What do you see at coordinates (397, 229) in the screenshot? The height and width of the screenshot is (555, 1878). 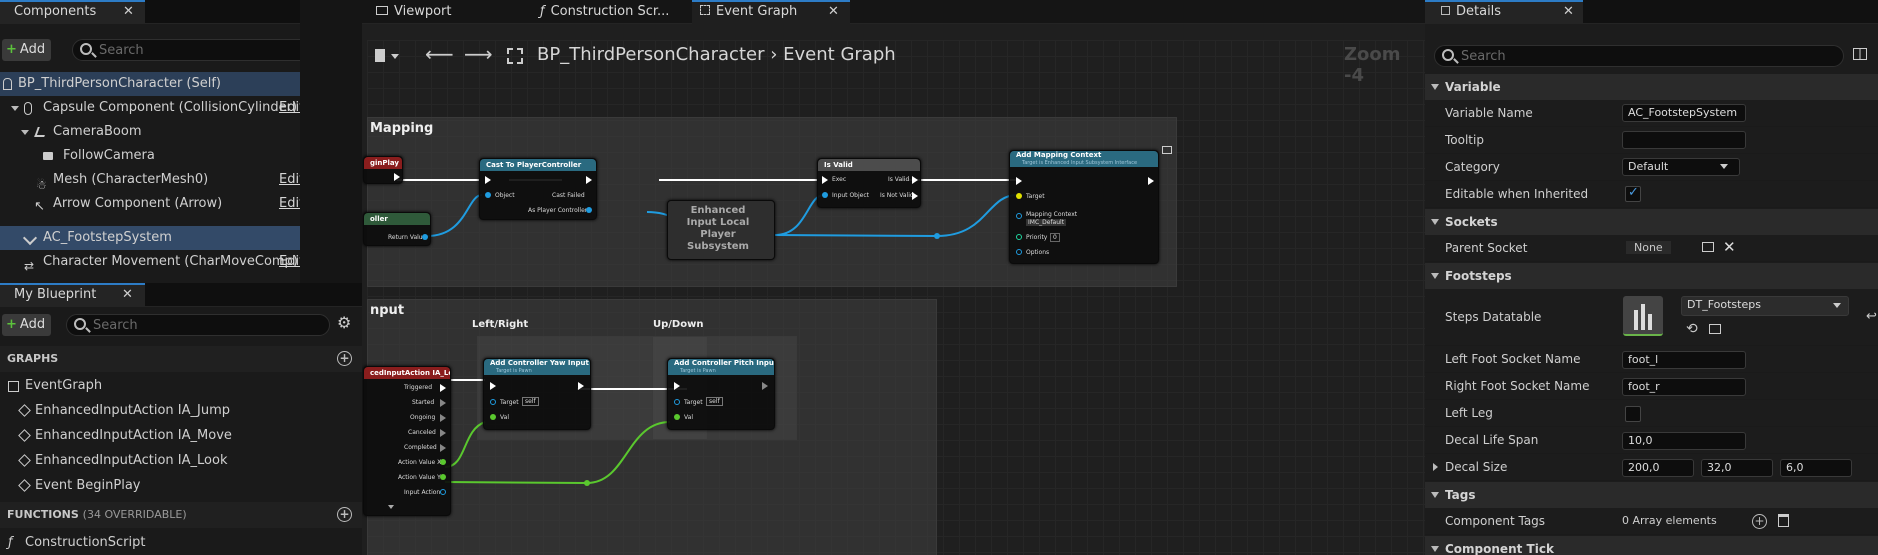 I see `node-get-controller: oller Return Value` at bounding box center [397, 229].